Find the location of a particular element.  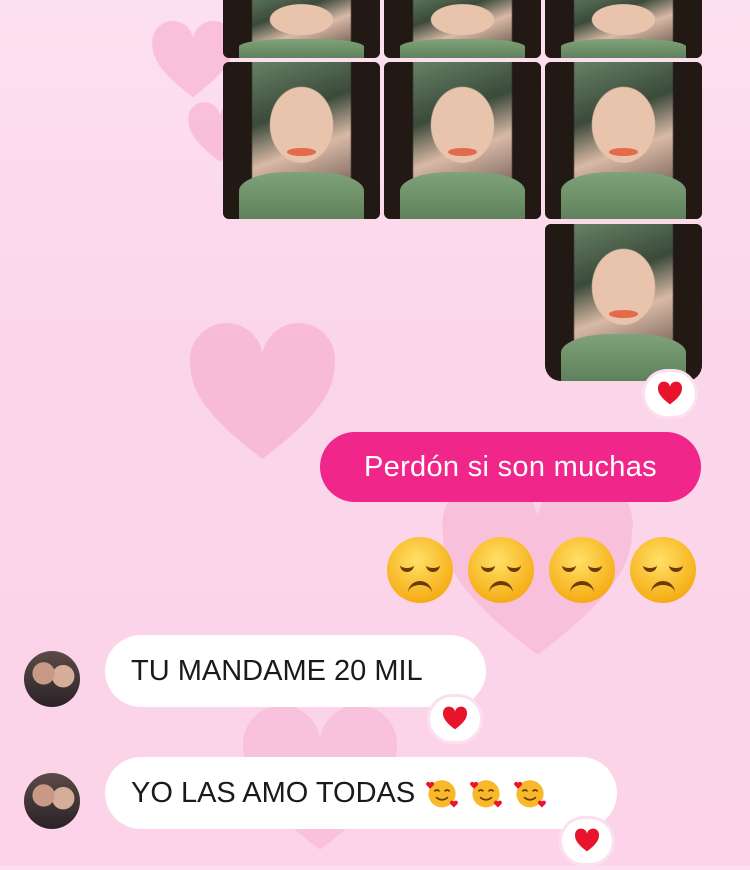

message-text: TU MANDAME 20 MIL is located at coordinates (277, 670).